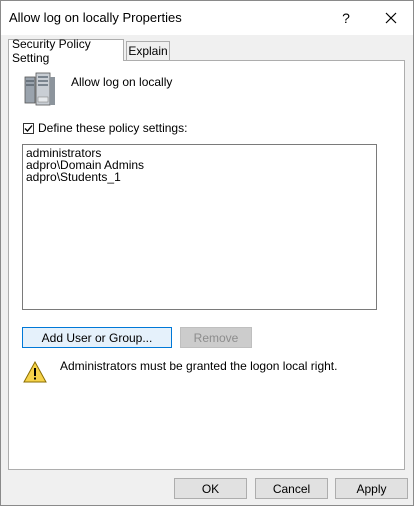 The height and width of the screenshot is (506, 414). I want to click on tab-security-policy-setting: Security Policy Setting, so click(66, 51).